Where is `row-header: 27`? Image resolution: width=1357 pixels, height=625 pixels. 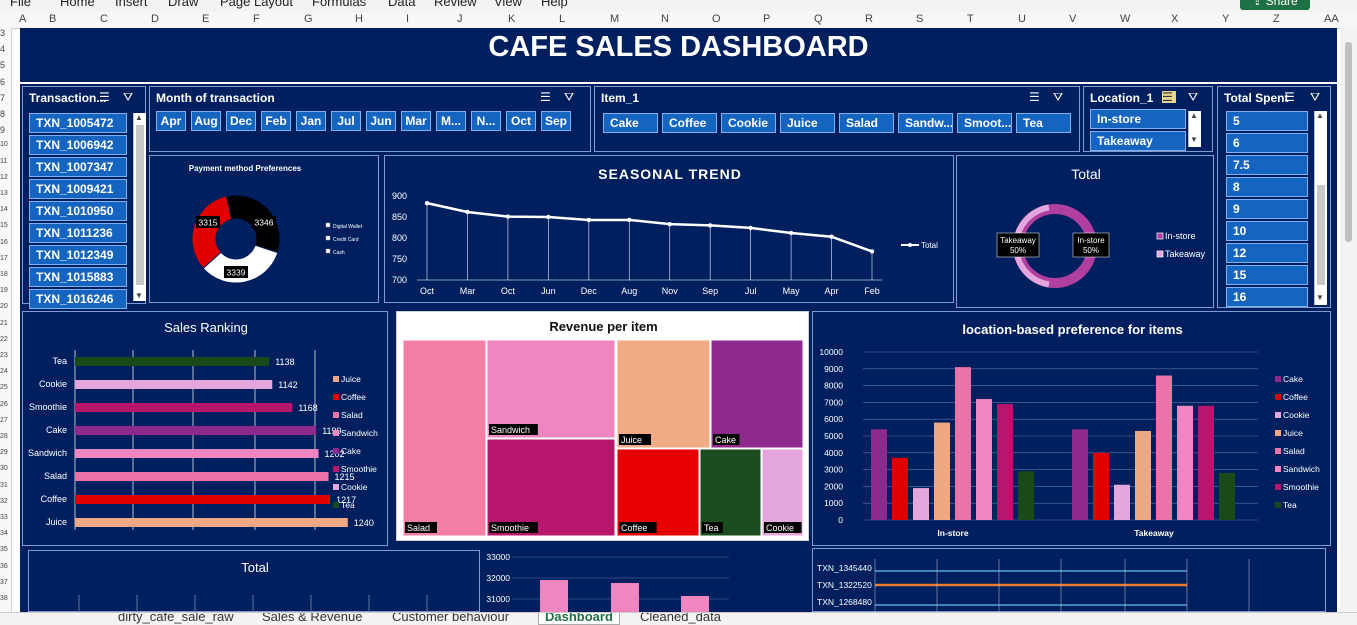
row-header: 27 is located at coordinates (4, 420).